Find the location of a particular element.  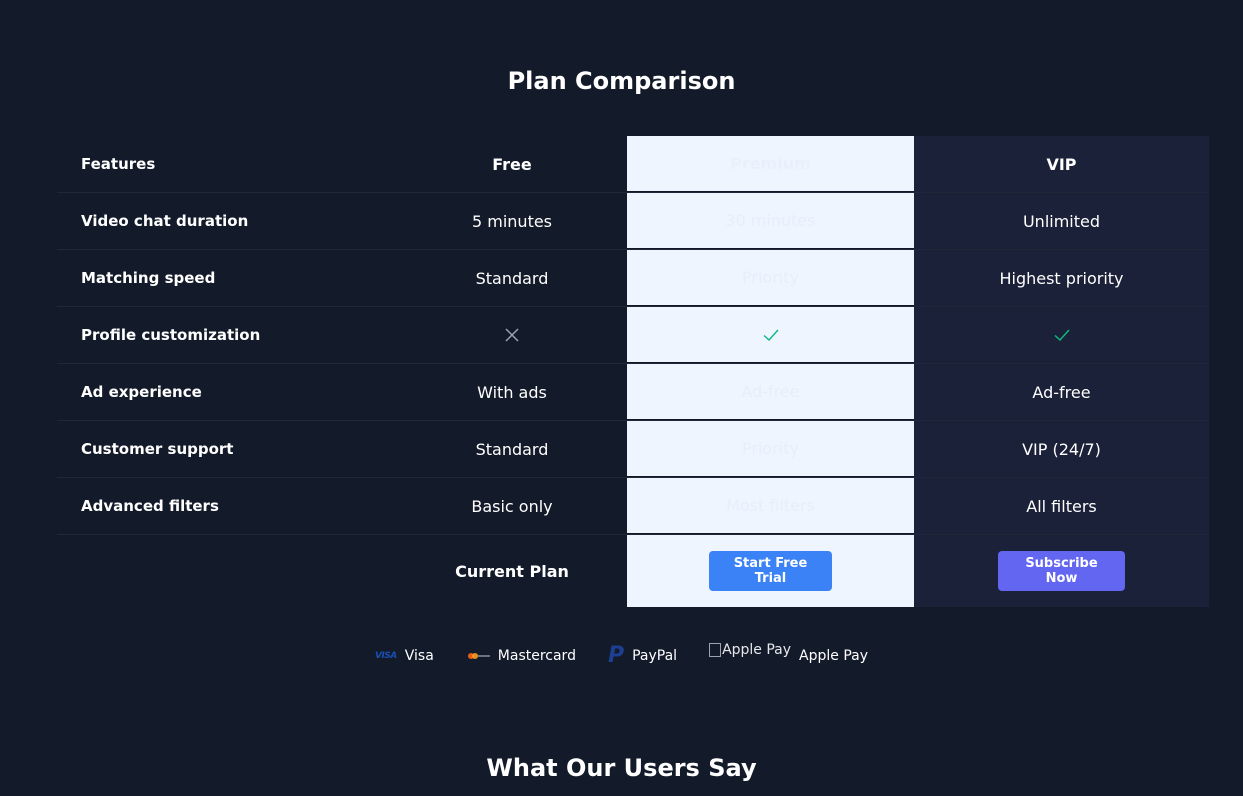

free-value: 5 minutes is located at coordinates (512, 221).